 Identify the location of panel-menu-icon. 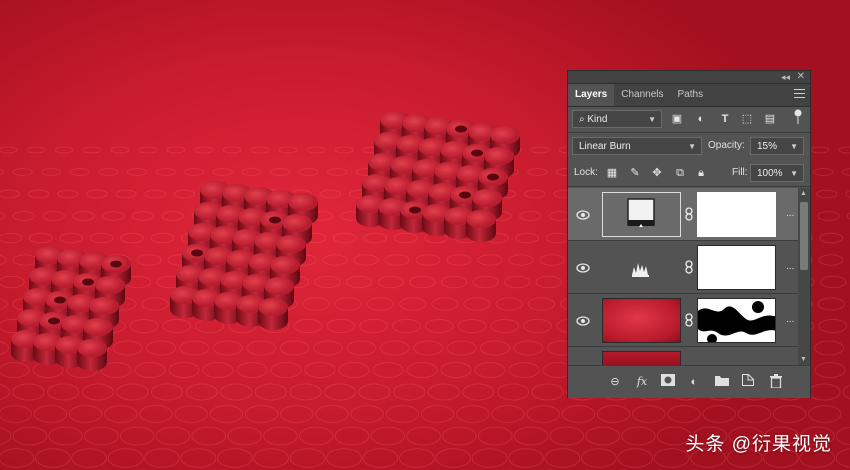
(799, 95).